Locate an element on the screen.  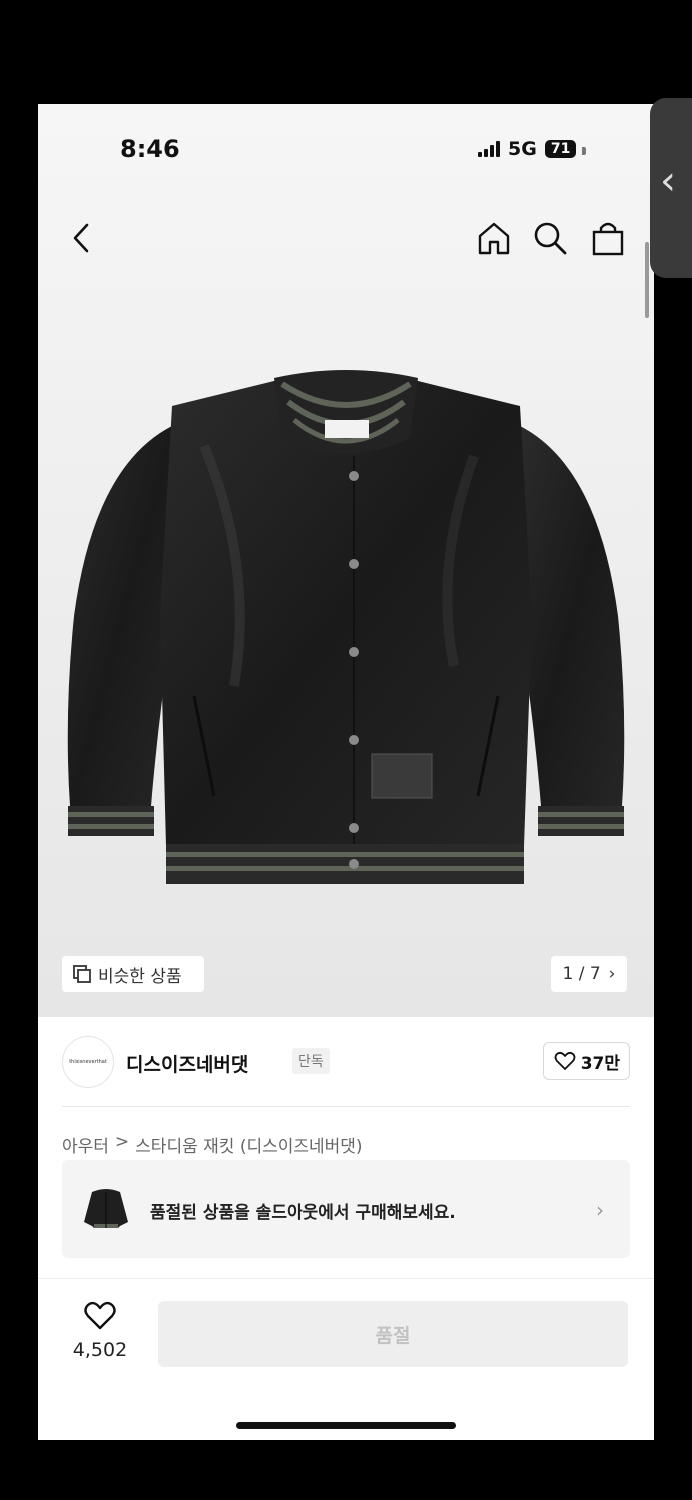
wish-button: 4,502 is located at coordinates (100, 1331).